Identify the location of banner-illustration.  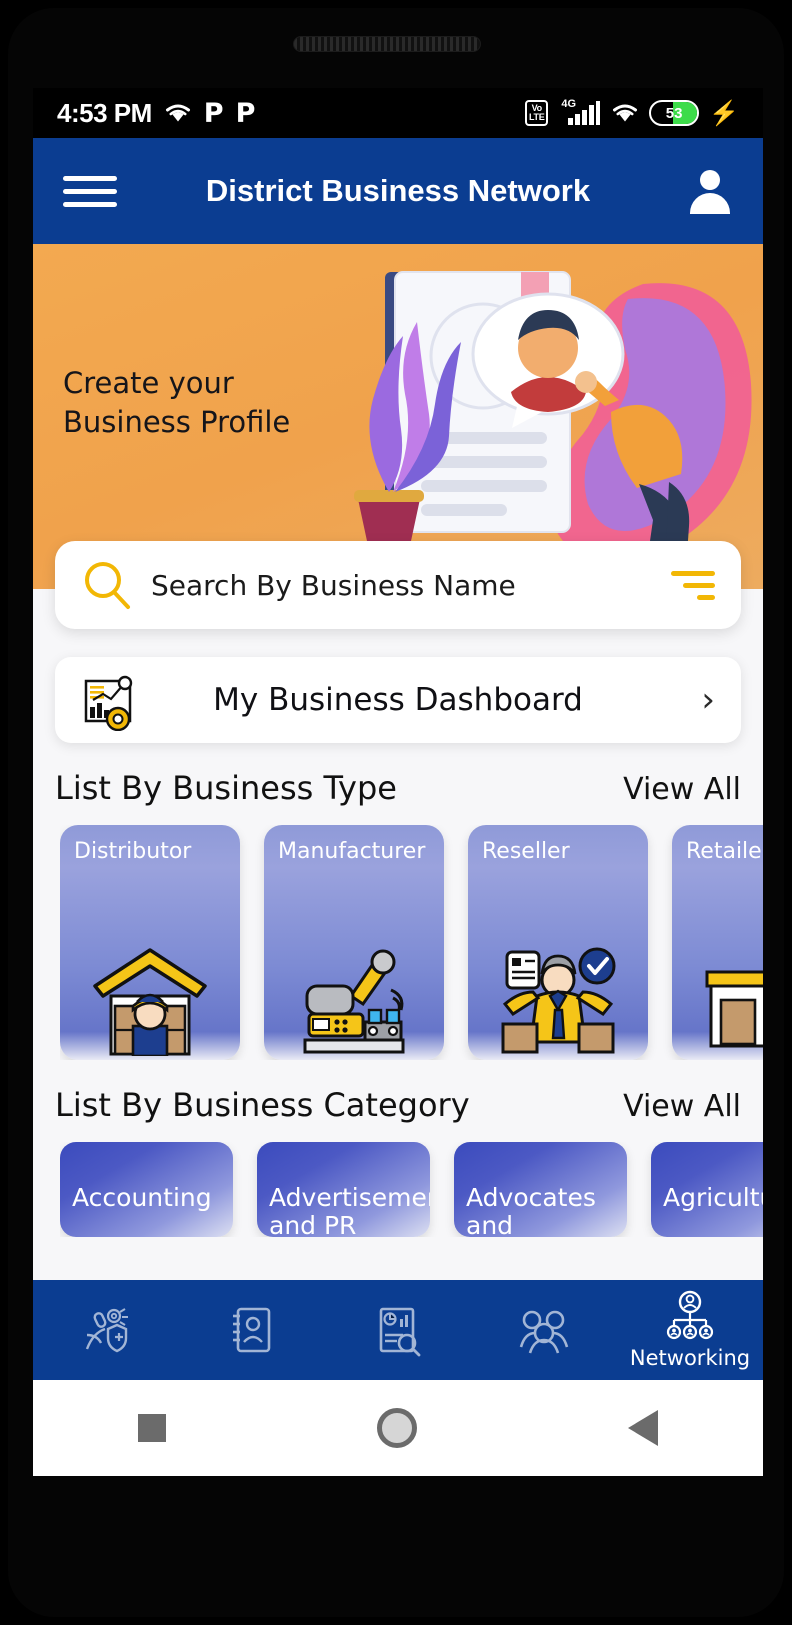
(553, 430).